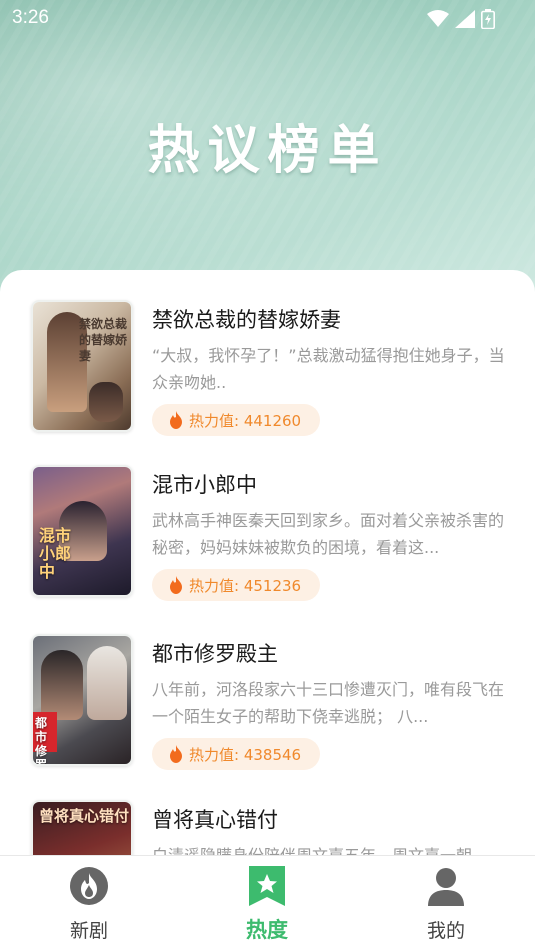  I want to click on person-icon, so click(446, 887).